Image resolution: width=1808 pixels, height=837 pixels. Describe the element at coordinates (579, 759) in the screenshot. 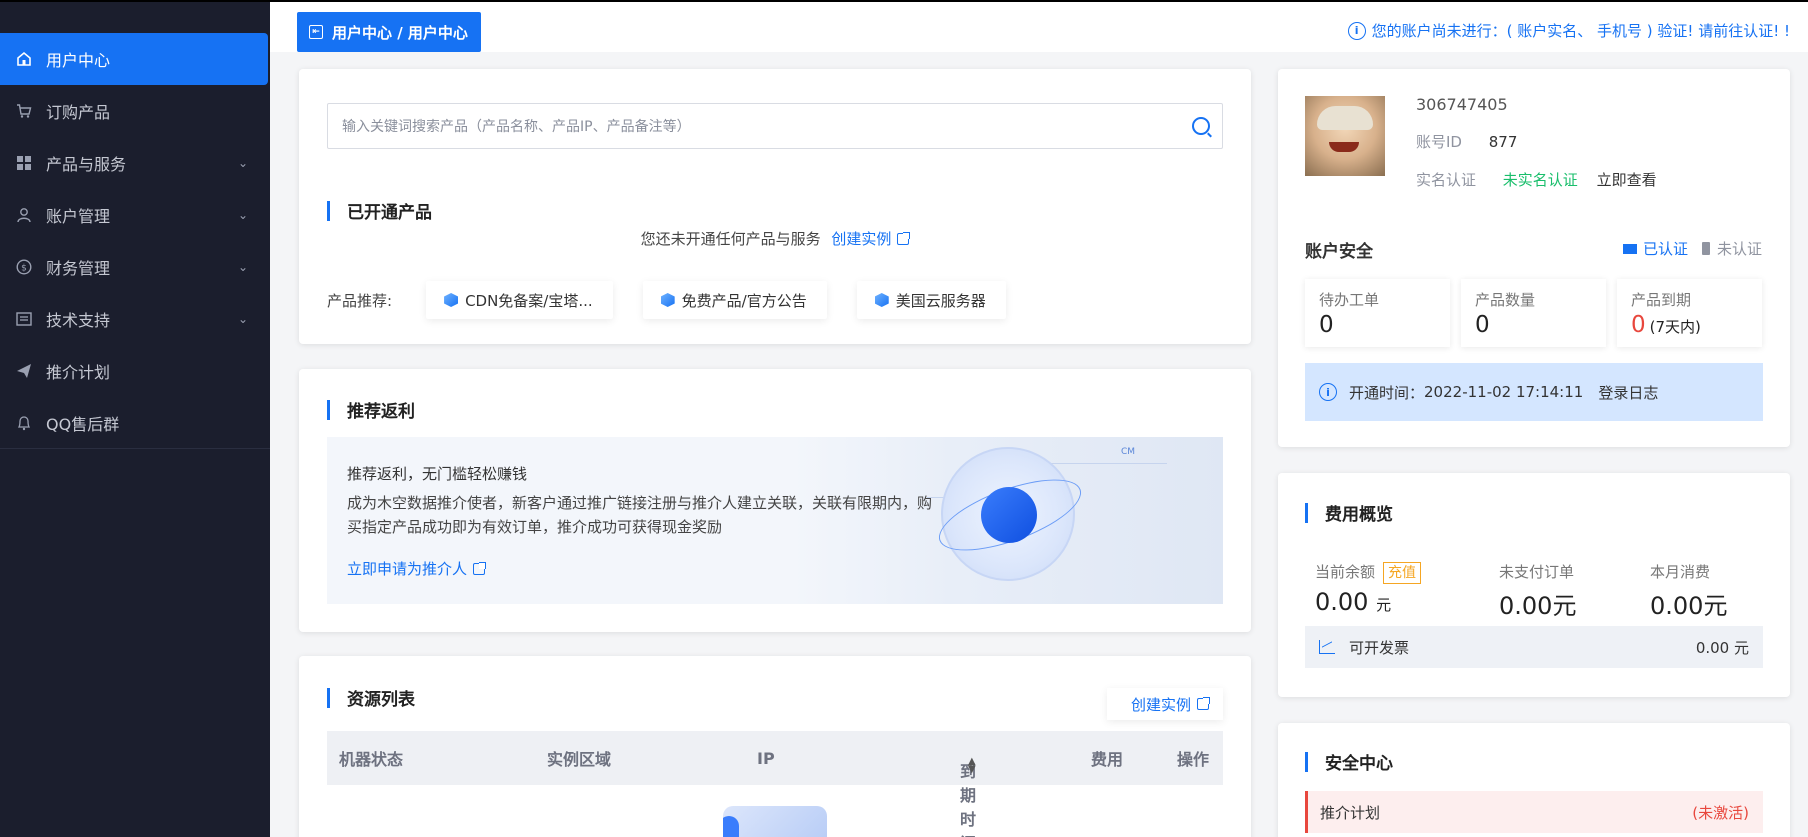

I see `column-header: 实例区域` at that location.